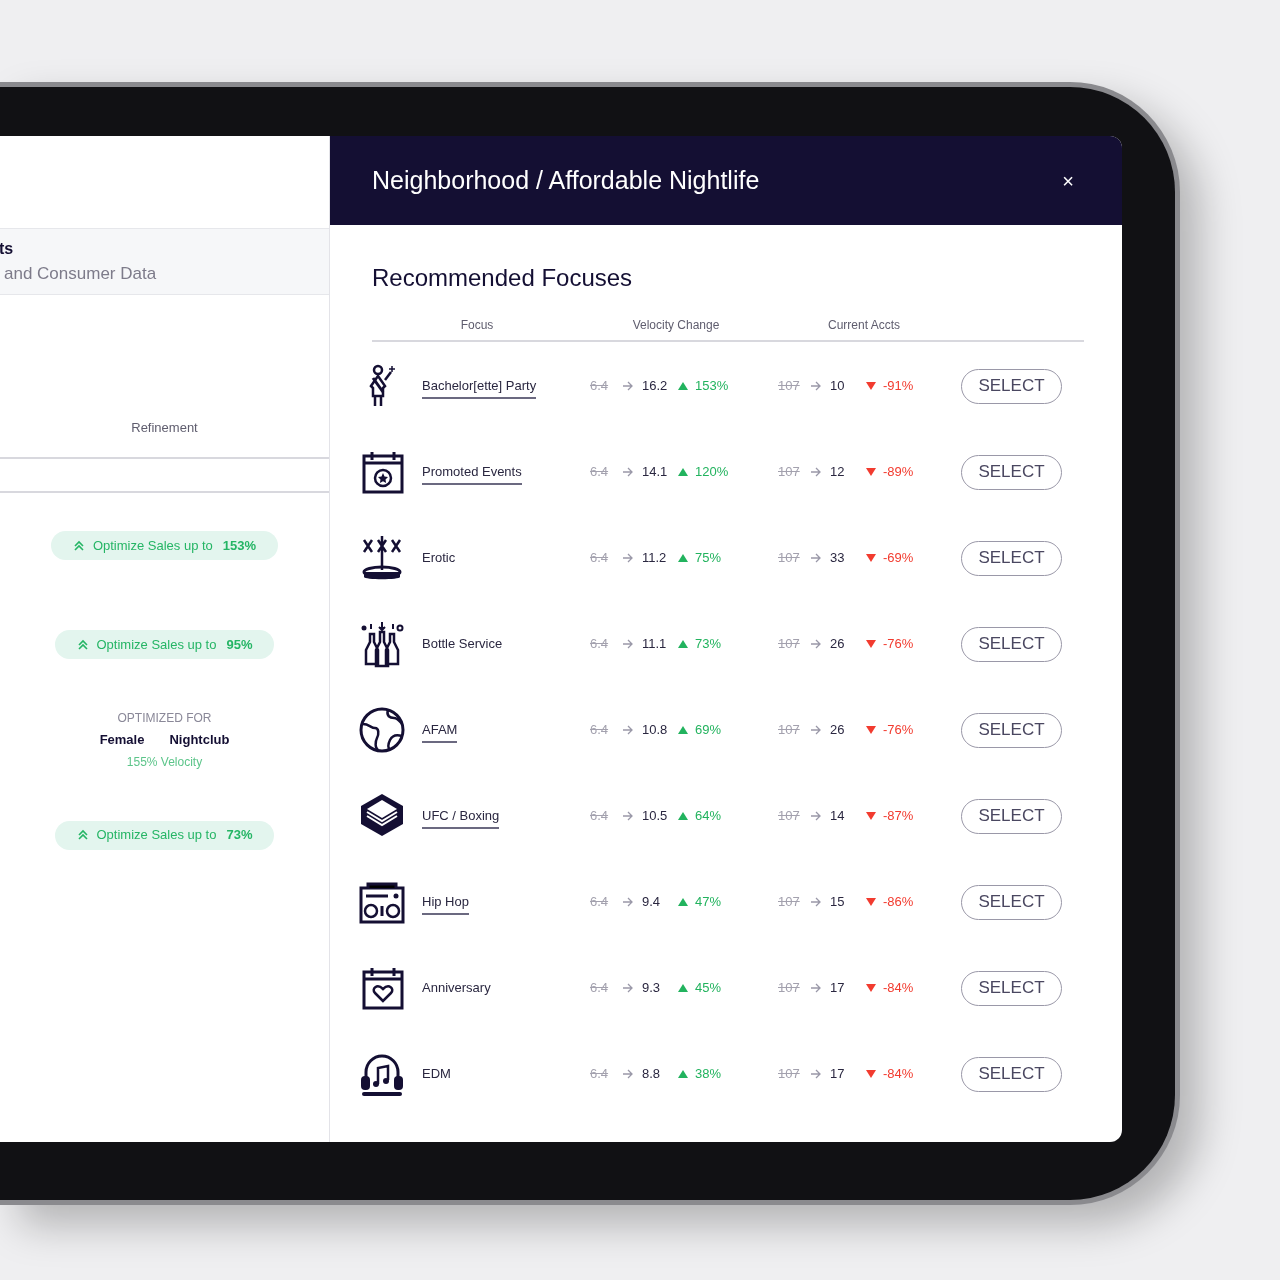 Image resolution: width=1280 pixels, height=1280 pixels. Describe the element at coordinates (708, 644) in the screenshot. I see `change-value: 73%` at that location.